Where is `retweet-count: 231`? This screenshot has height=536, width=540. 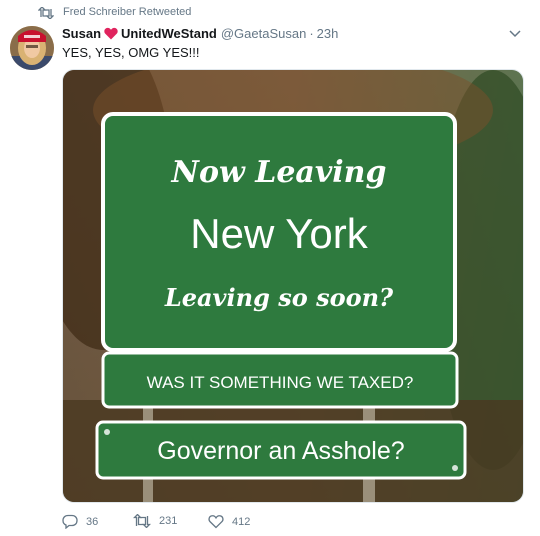 retweet-count: 231 is located at coordinates (168, 521).